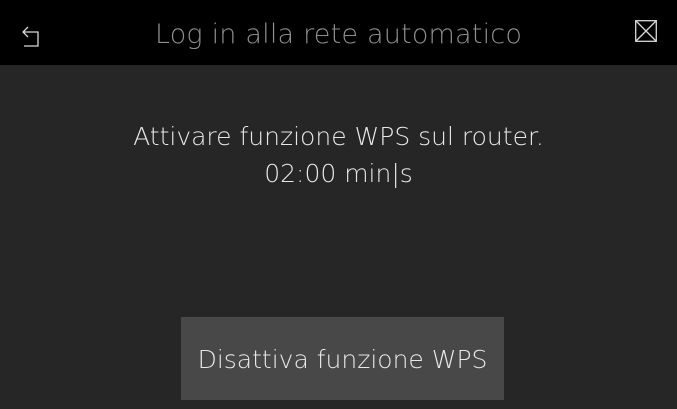 The height and width of the screenshot is (409, 677). What do you see at coordinates (338, 136) in the screenshot?
I see `instruction-text: Attivare funzione WPS sul router.` at bounding box center [338, 136].